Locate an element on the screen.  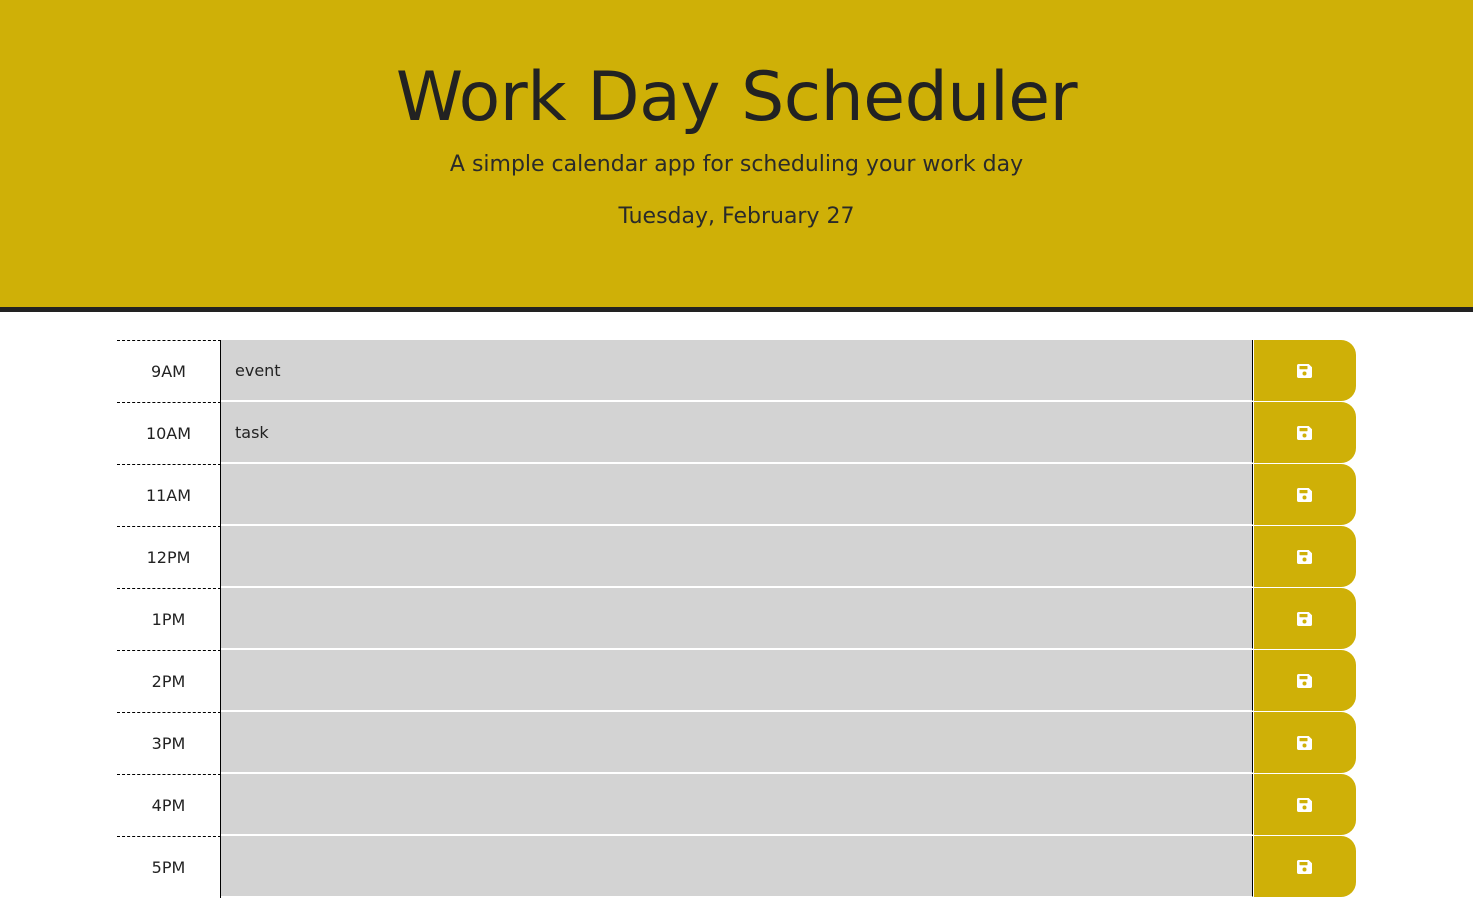
event-description-input: event is located at coordinates (737, 370).